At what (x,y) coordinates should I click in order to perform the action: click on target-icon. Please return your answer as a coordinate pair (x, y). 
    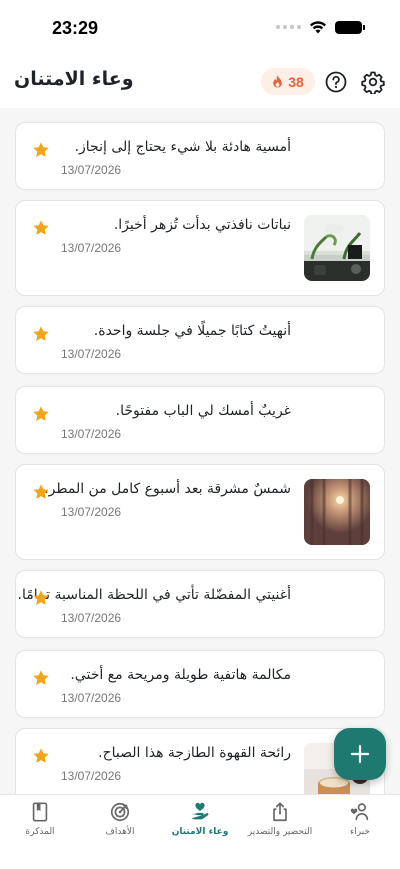
    Looking at the image, I should click on (120, 812).